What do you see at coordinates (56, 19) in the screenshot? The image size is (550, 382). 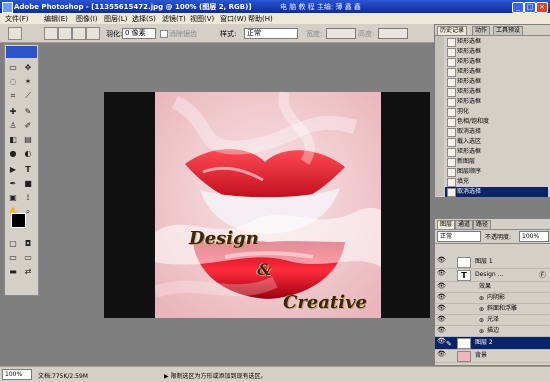 I see `menu-edit: 编辑(E)` at bounding box center [56, 19].